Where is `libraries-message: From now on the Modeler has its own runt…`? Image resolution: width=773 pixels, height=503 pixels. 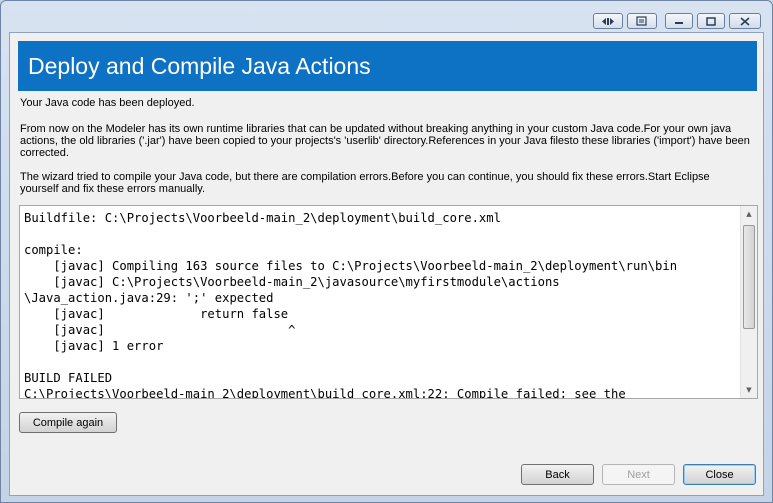 libraries-message: From now on the Modeler has its own runt… is located at coordinates (385, 141).